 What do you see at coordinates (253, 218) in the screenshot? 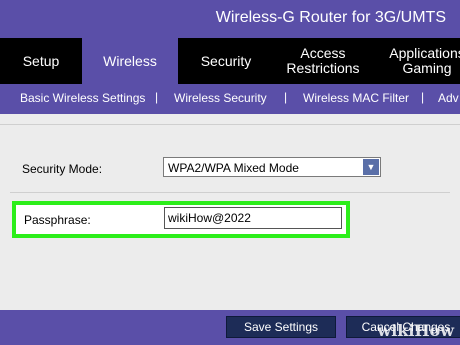
I see `passphrase-input: wikiHow@2022` at bounding box center [253, 218].